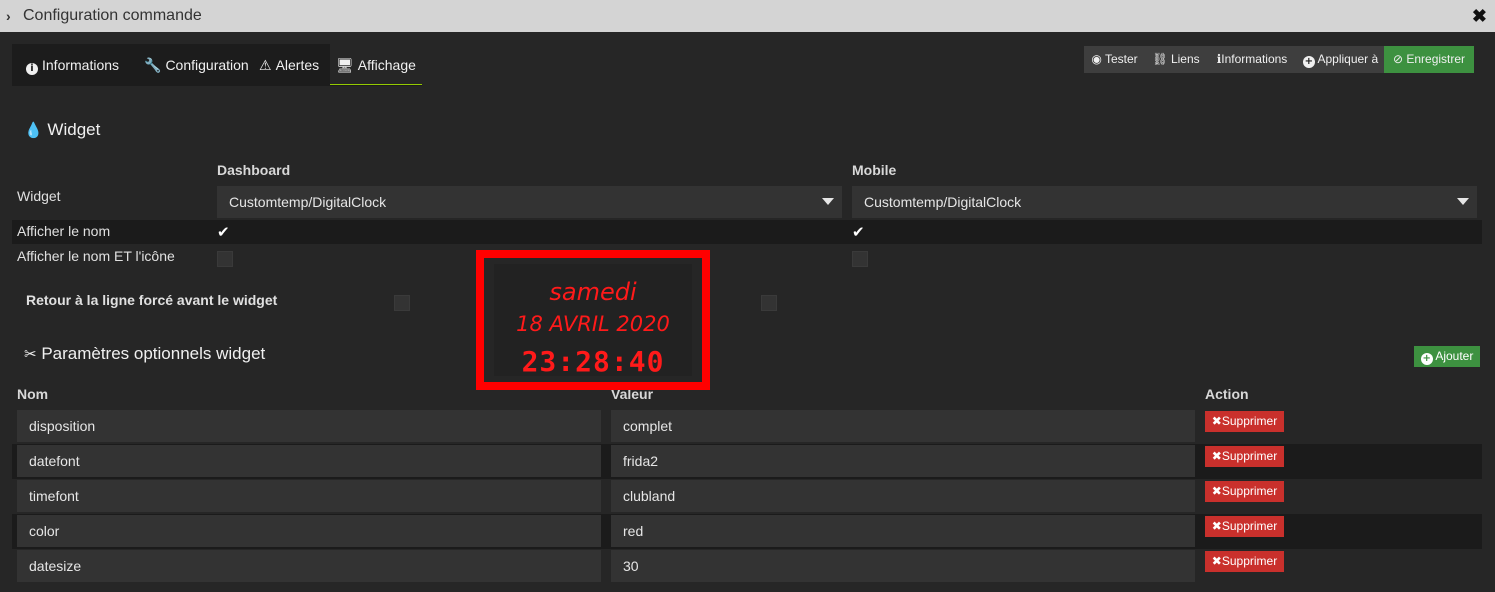 The width and height of the screenshot is (1495, 592). Describe the element at coordinates (903, 461) in the screenshot. I see `param-value-input: frida2` at that location.